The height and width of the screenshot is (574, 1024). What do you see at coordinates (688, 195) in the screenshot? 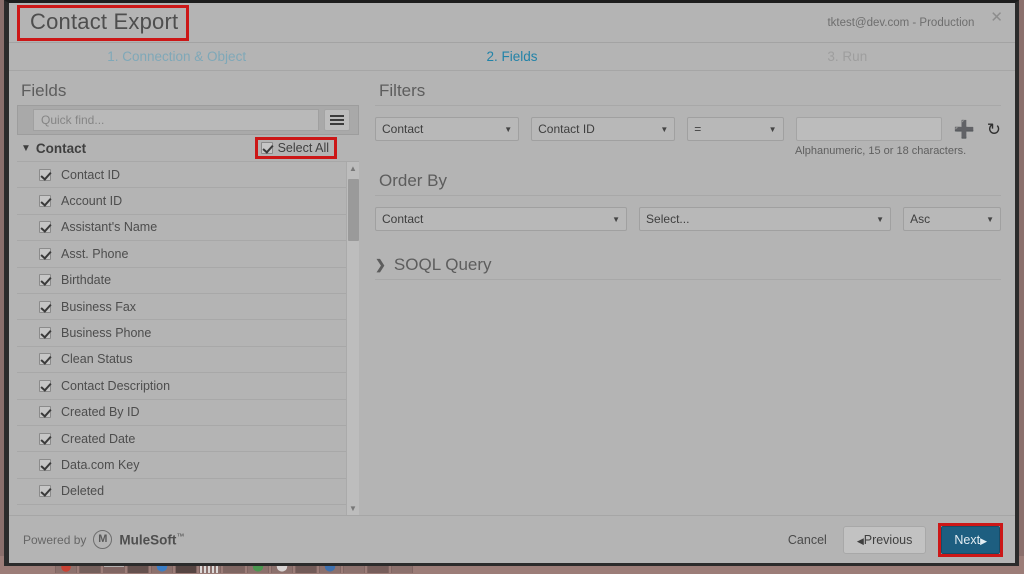
I see `order-by-divider` at bounding box center [688, 195].